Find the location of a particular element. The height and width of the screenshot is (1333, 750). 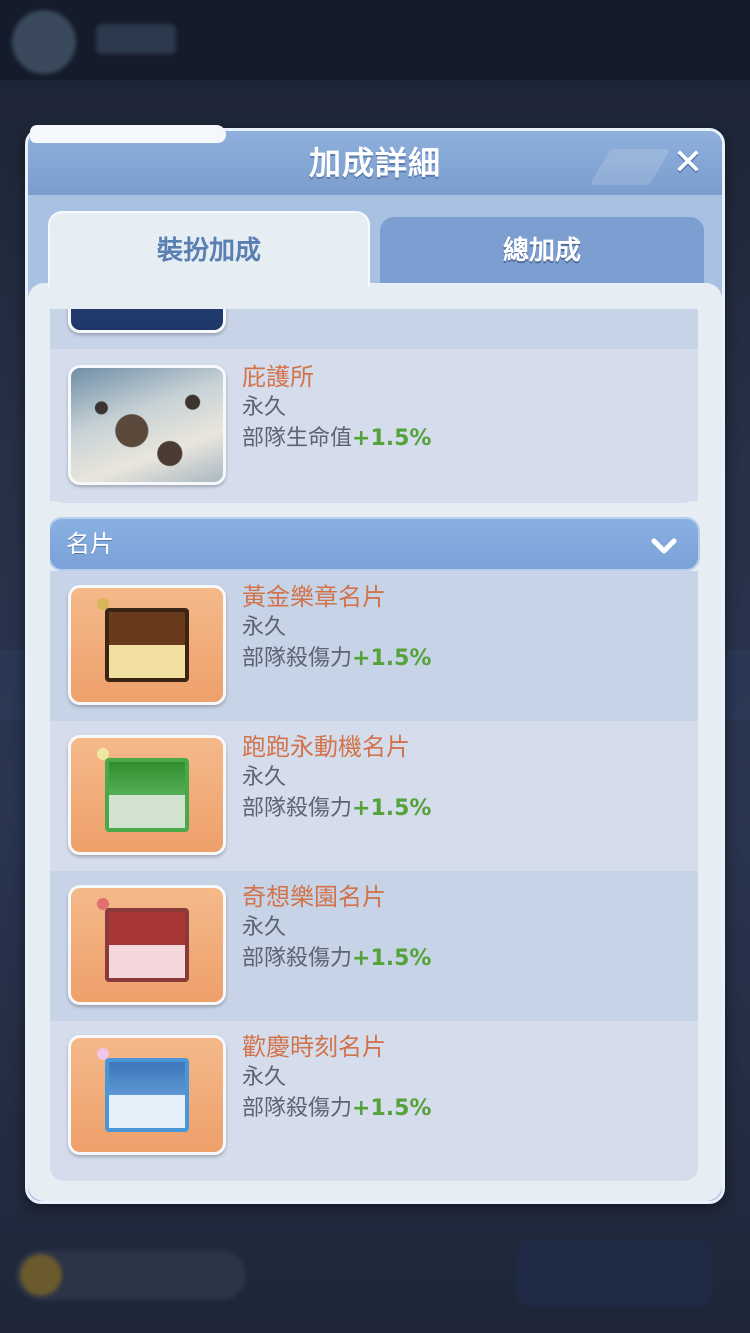

list-item-partial is located at coordinates (374, 329).